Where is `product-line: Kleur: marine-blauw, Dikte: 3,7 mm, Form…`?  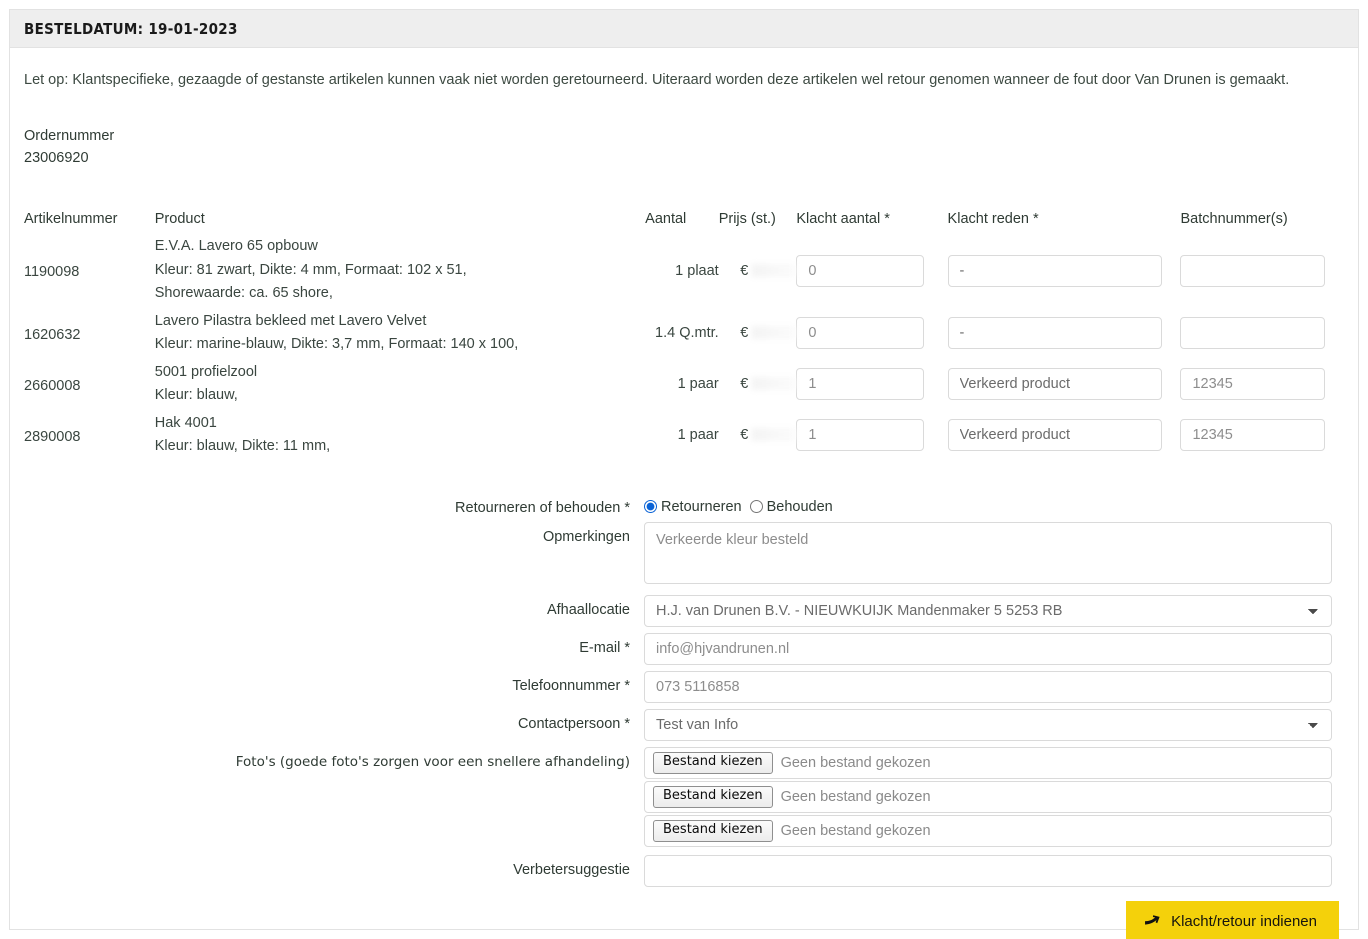
product-line: Kleur: marine-blauw, Dikte: 3,7 mm, Form… is located at coordinates (336, 344).